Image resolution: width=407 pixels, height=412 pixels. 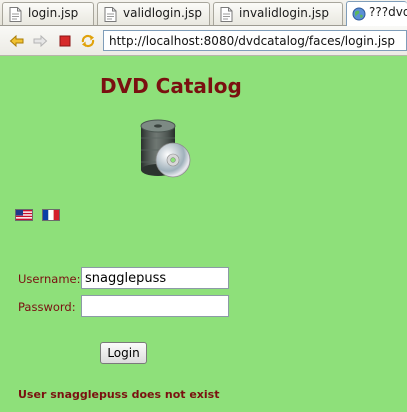 What do you see at coordinates (17, 41) in the screenshot?
I see `back-arrow-icon` at bounding box center [17, 41].